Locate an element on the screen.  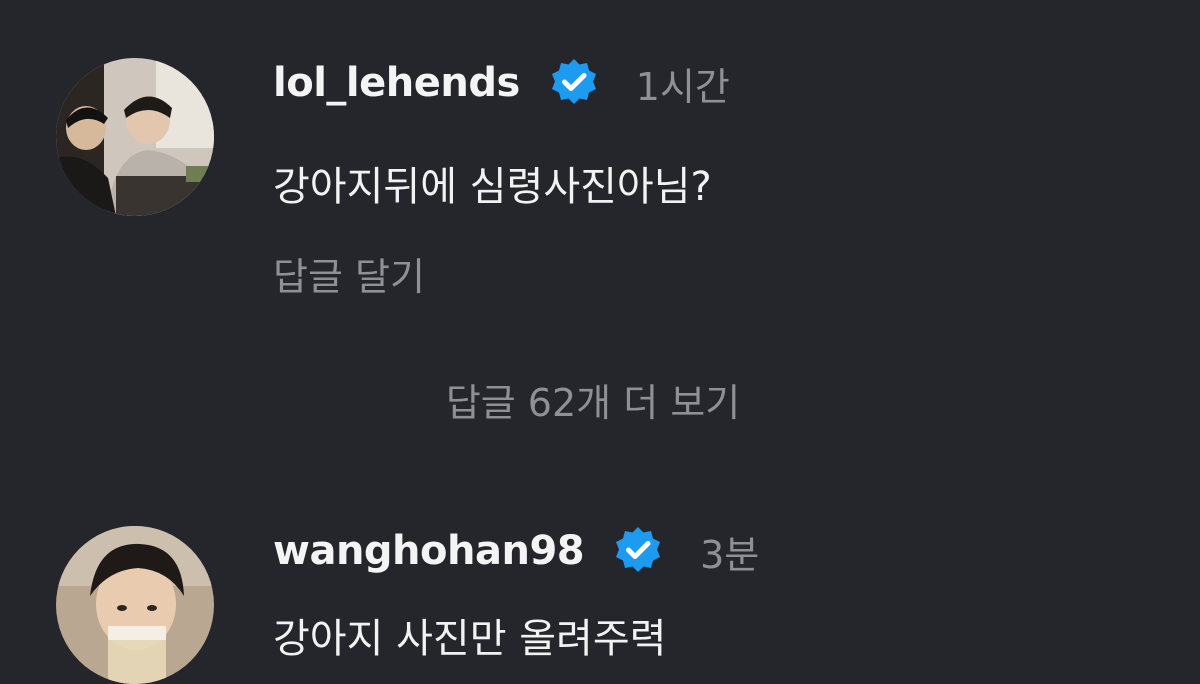
comment-header: wanghohan98 3분 is located at coordinates (516, 551).